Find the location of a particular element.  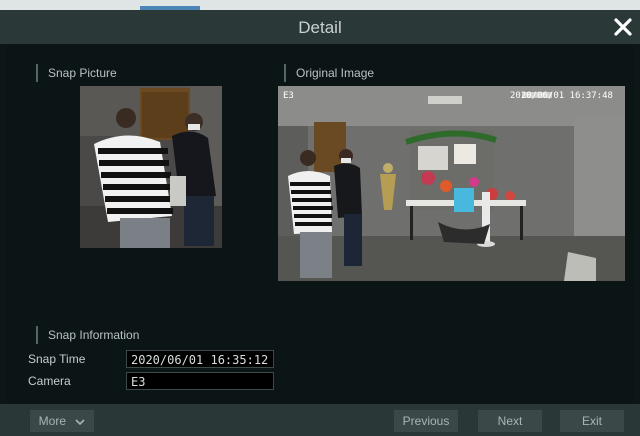

snap-time-label: Snap Time is located at coordinates (57, 359).